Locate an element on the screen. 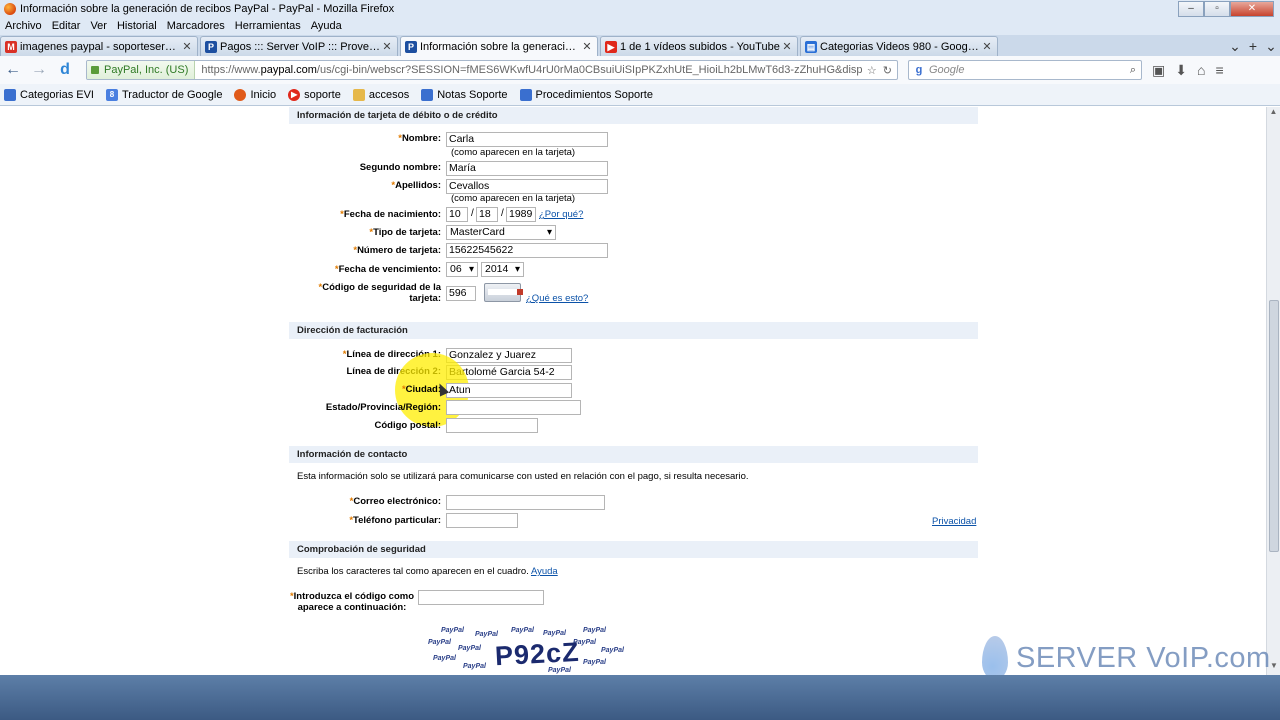 The width and height of the screenshot is (1280, 720). captcha-field is located at coordinates (481, 597).